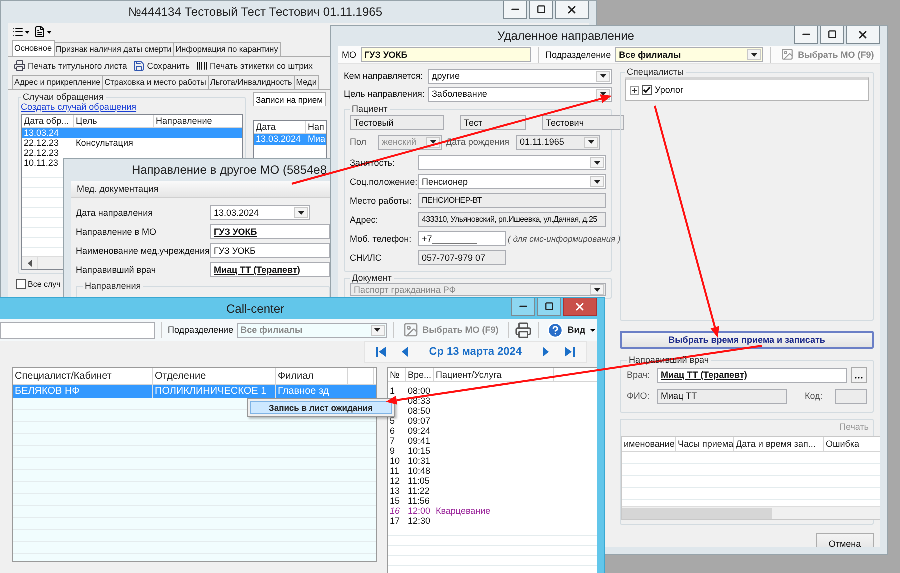 This screenshot has height=573, width=900. I want to click on input-field: Тест, so click(493, 122).